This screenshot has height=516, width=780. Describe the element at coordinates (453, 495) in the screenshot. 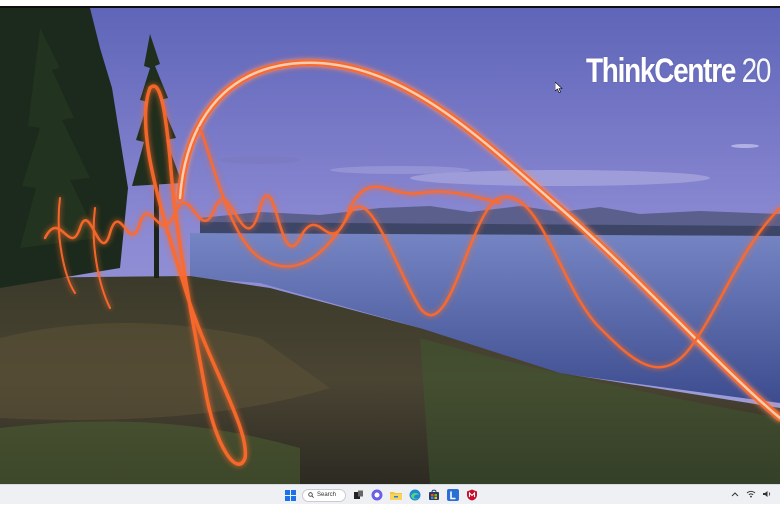

I see `lenovo-vantage-icon` at that location.